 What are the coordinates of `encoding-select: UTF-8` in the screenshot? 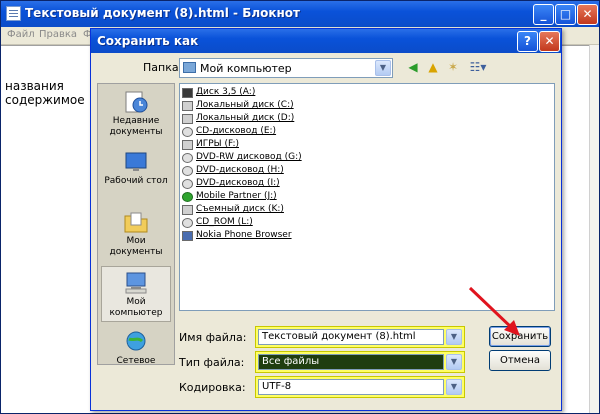 It's located at (351, 387).